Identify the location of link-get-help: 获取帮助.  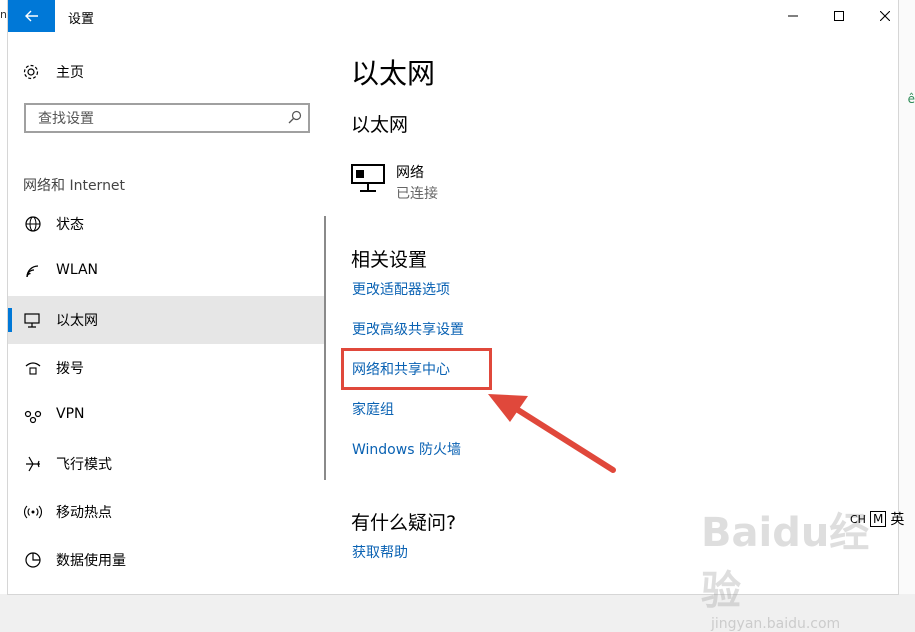
(380, 552).